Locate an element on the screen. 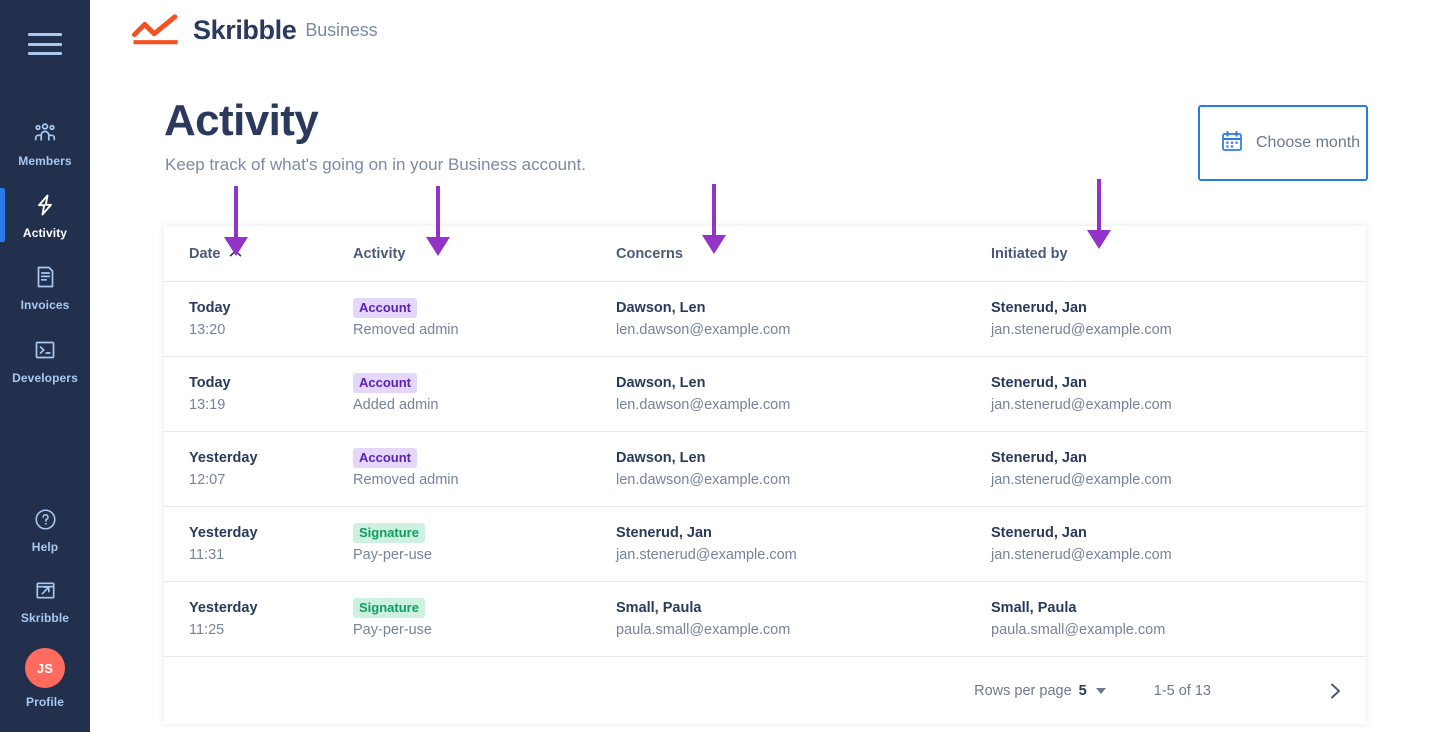  row-concern-email: jan.stenerud@example.com is located at coordinates (706, 554).